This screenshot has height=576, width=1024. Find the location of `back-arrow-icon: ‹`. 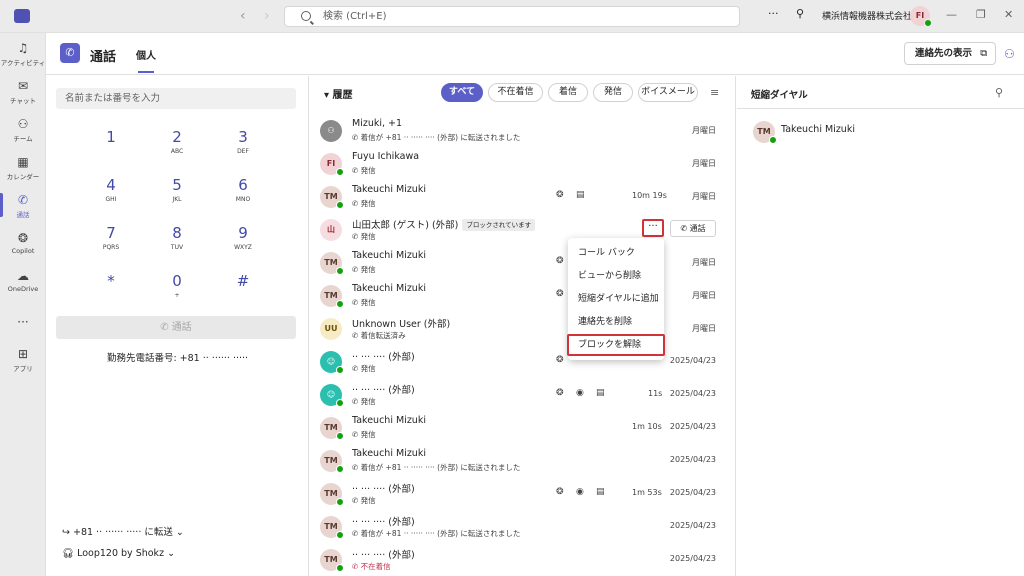

back-arrow-icon: ‹ is located at coordinates (243, 16).